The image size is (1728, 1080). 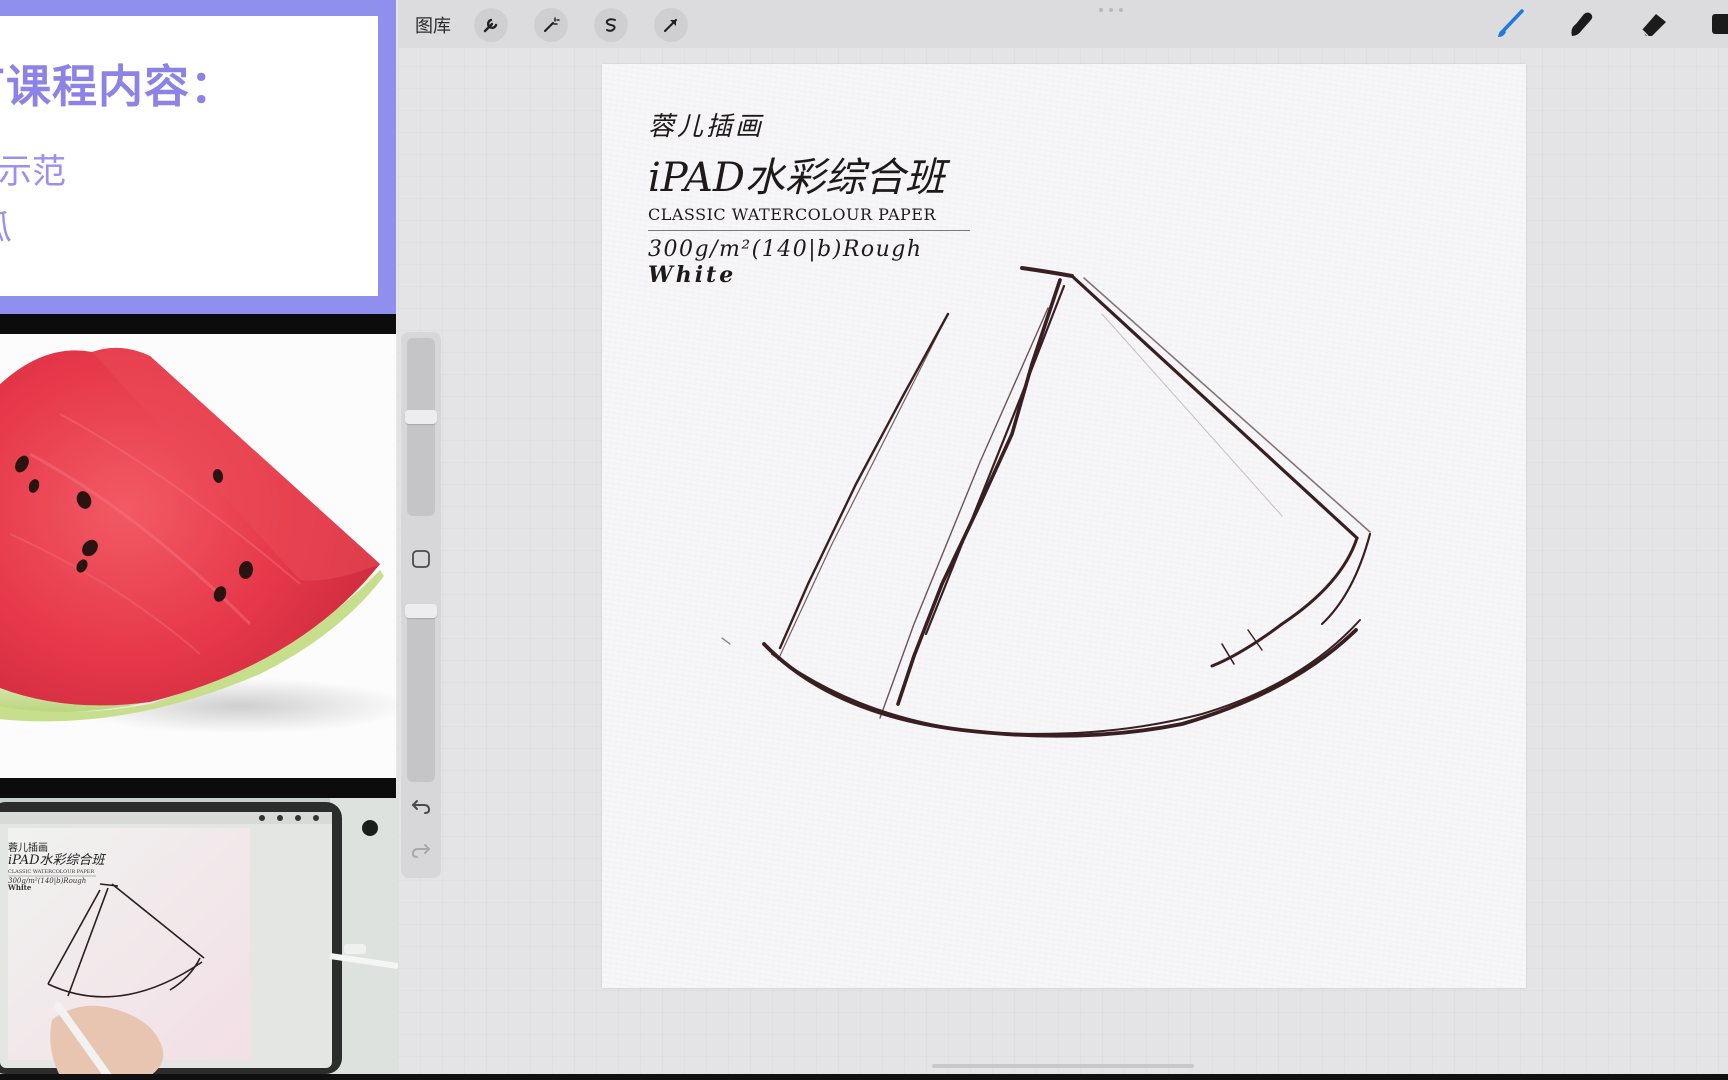 I want to click on lesson-outline-content: 节课程内容： 例示范 瓜, so click(x=189, y=156).